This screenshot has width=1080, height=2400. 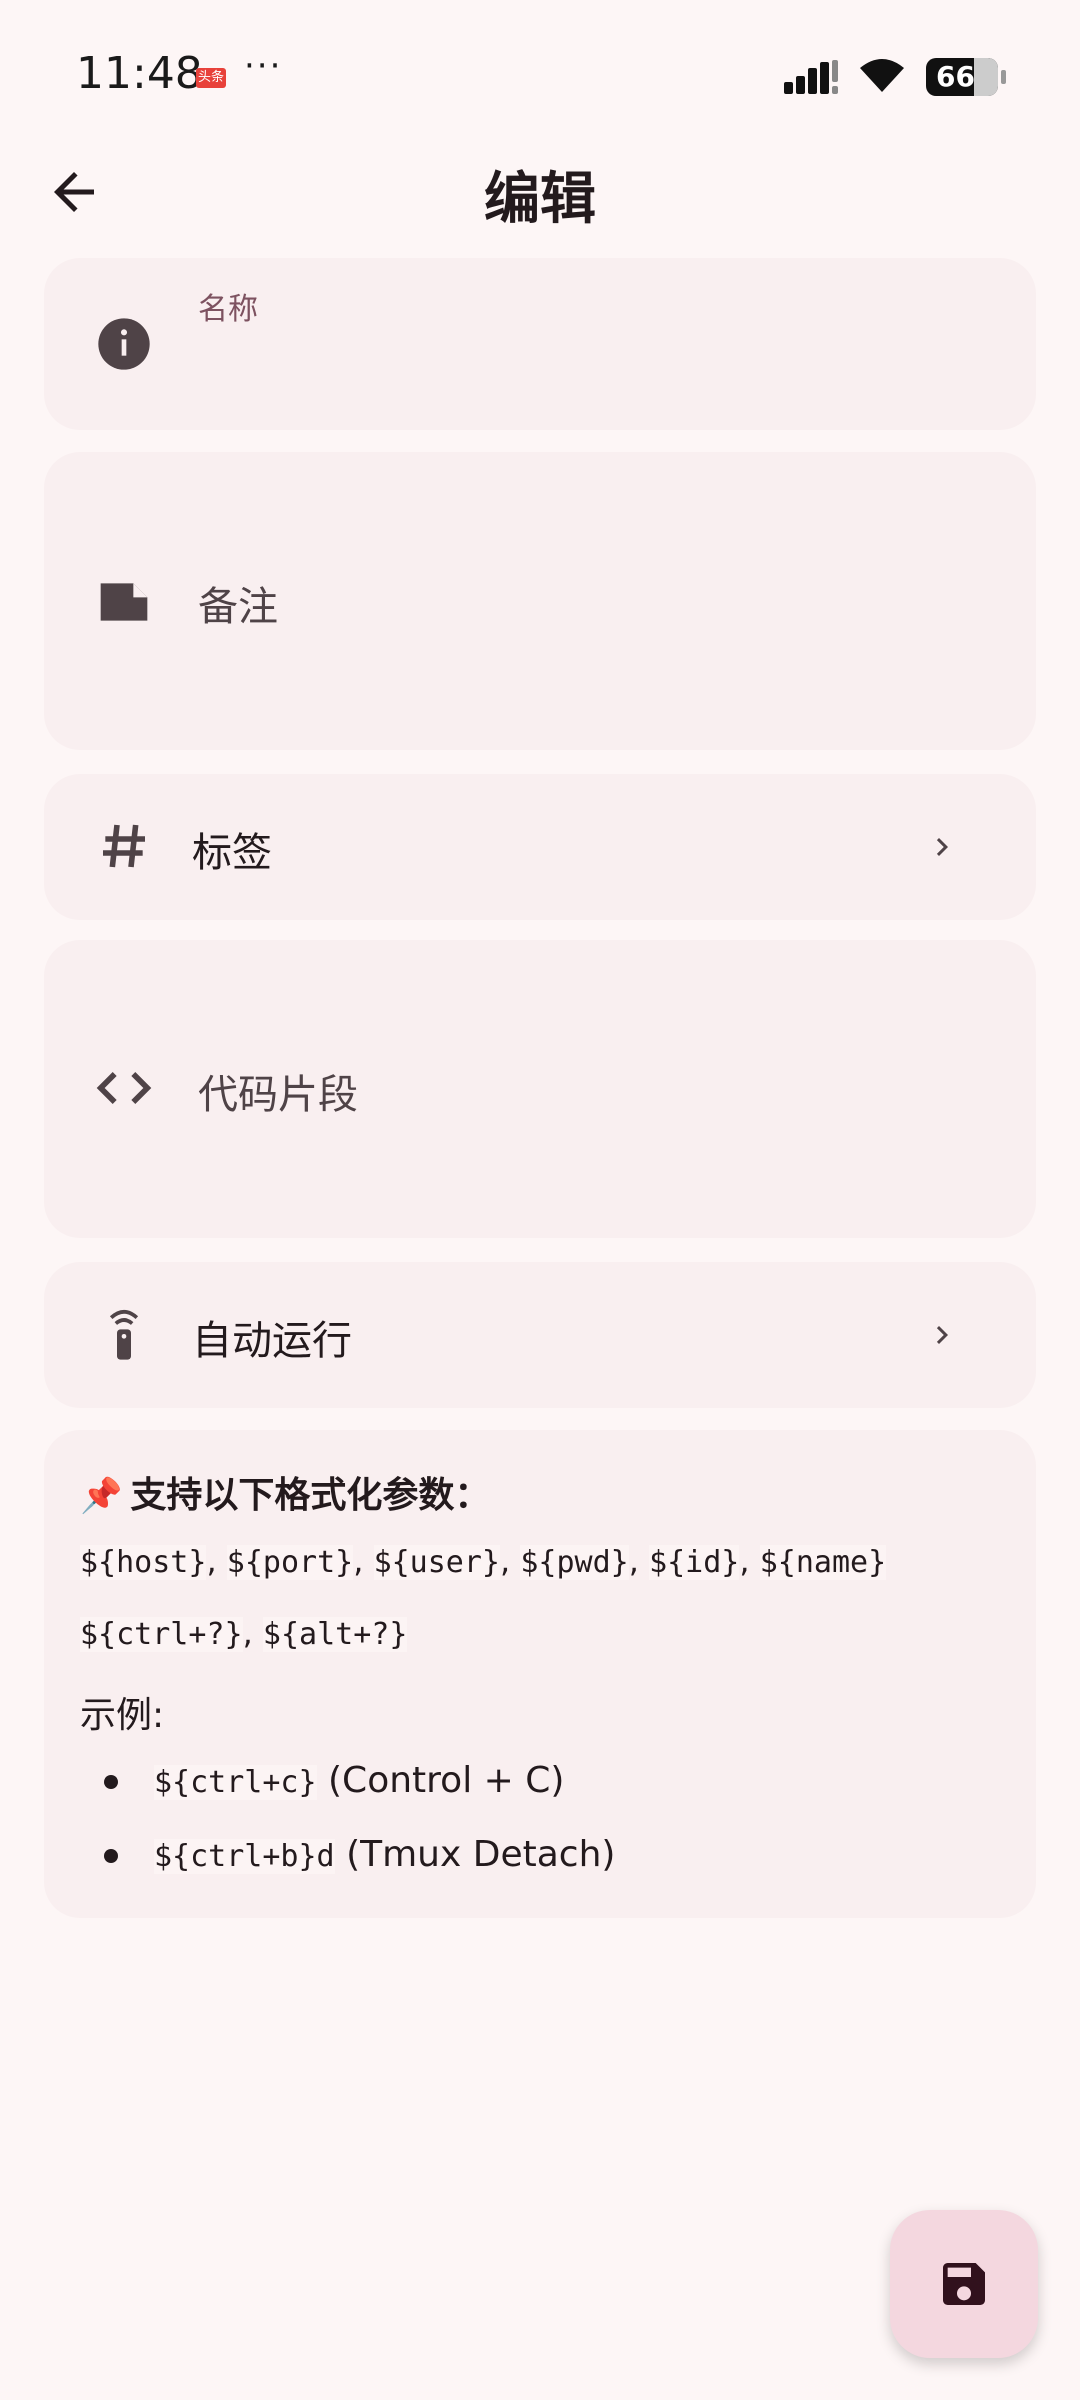 I want to click on save-button, so click(x=964, y=2284).